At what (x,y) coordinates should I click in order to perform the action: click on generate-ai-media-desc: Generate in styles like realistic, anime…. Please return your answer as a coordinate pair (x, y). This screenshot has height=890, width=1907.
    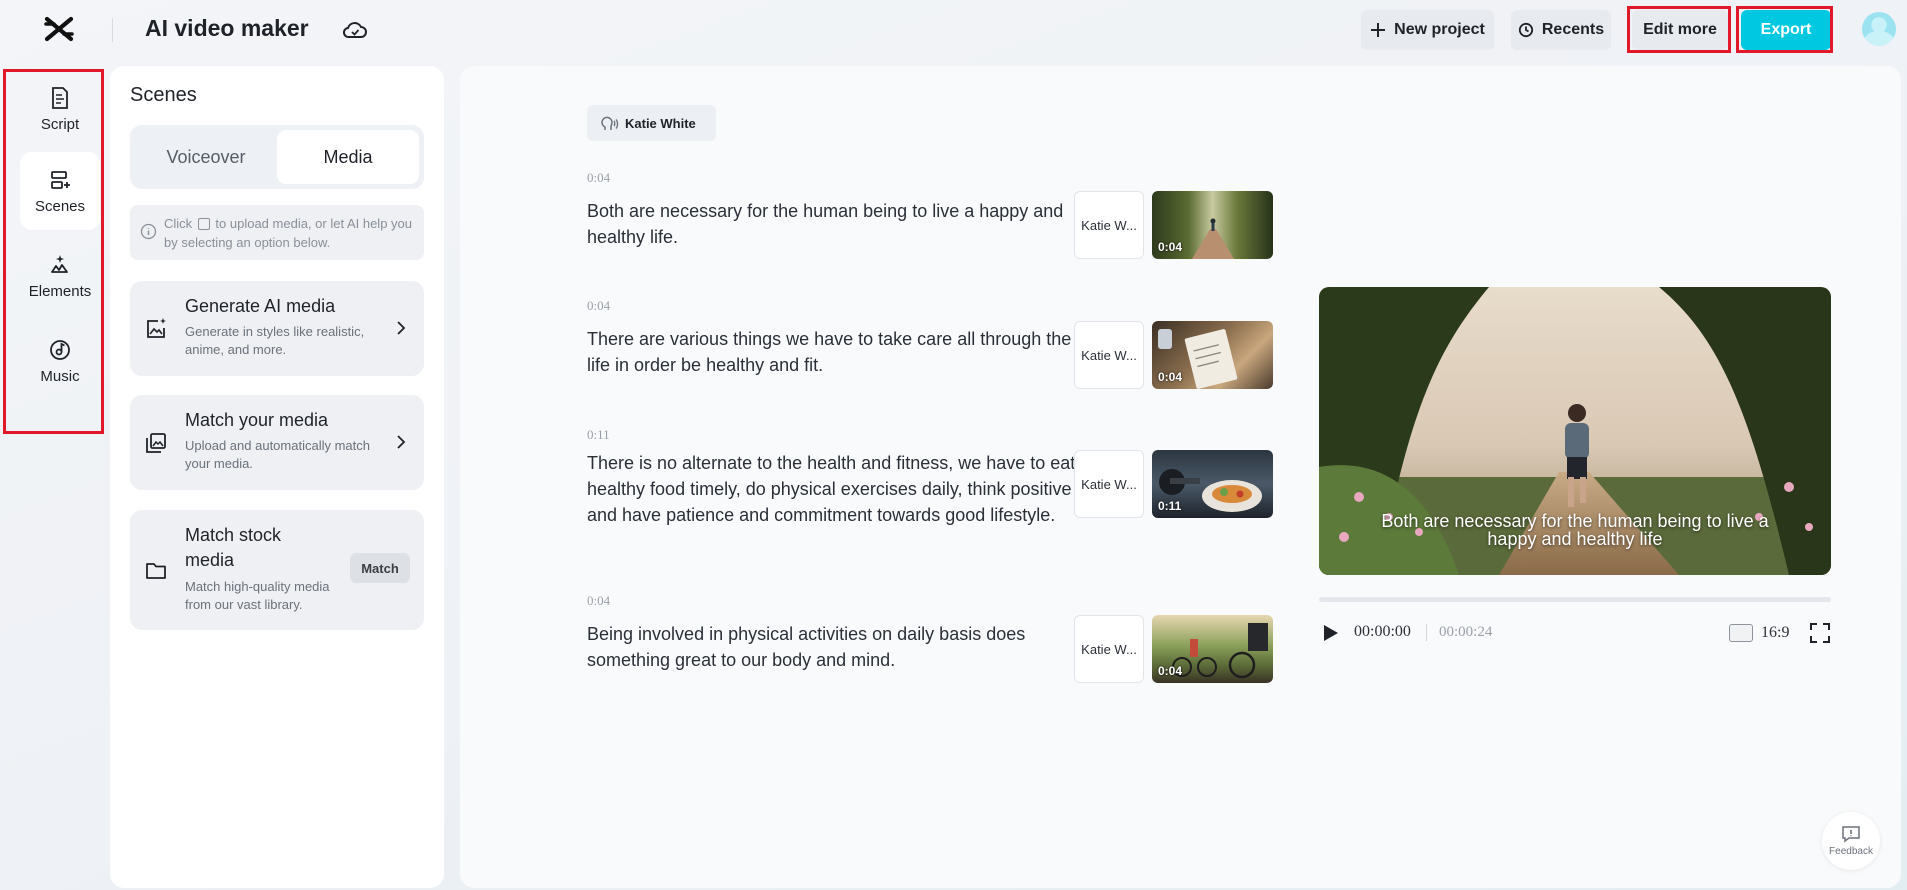
    Looking at the image, I should click on (275, 340).